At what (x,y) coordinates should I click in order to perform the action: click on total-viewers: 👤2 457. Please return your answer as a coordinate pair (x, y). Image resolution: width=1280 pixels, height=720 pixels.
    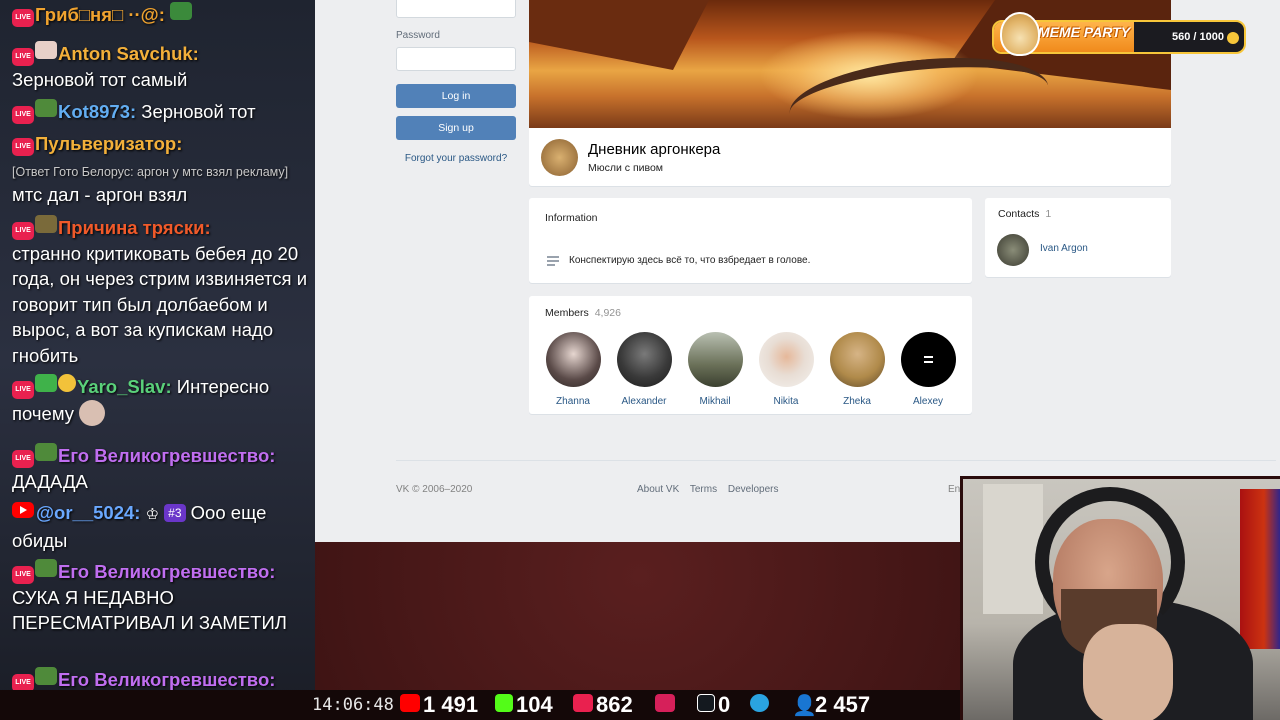
    Looking at the image, I should click on (831, 705).